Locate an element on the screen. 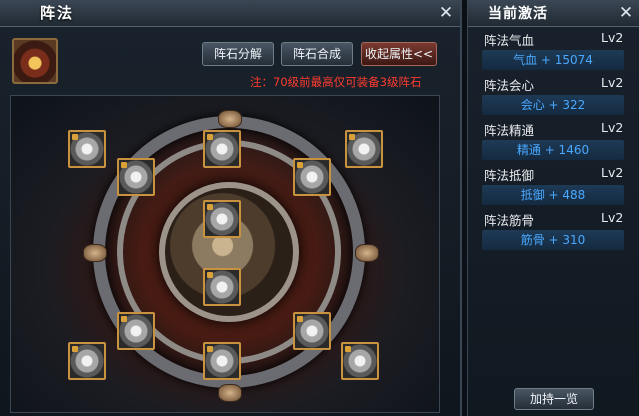  active-title: 当前激活 is located at coordinates (518, 14).